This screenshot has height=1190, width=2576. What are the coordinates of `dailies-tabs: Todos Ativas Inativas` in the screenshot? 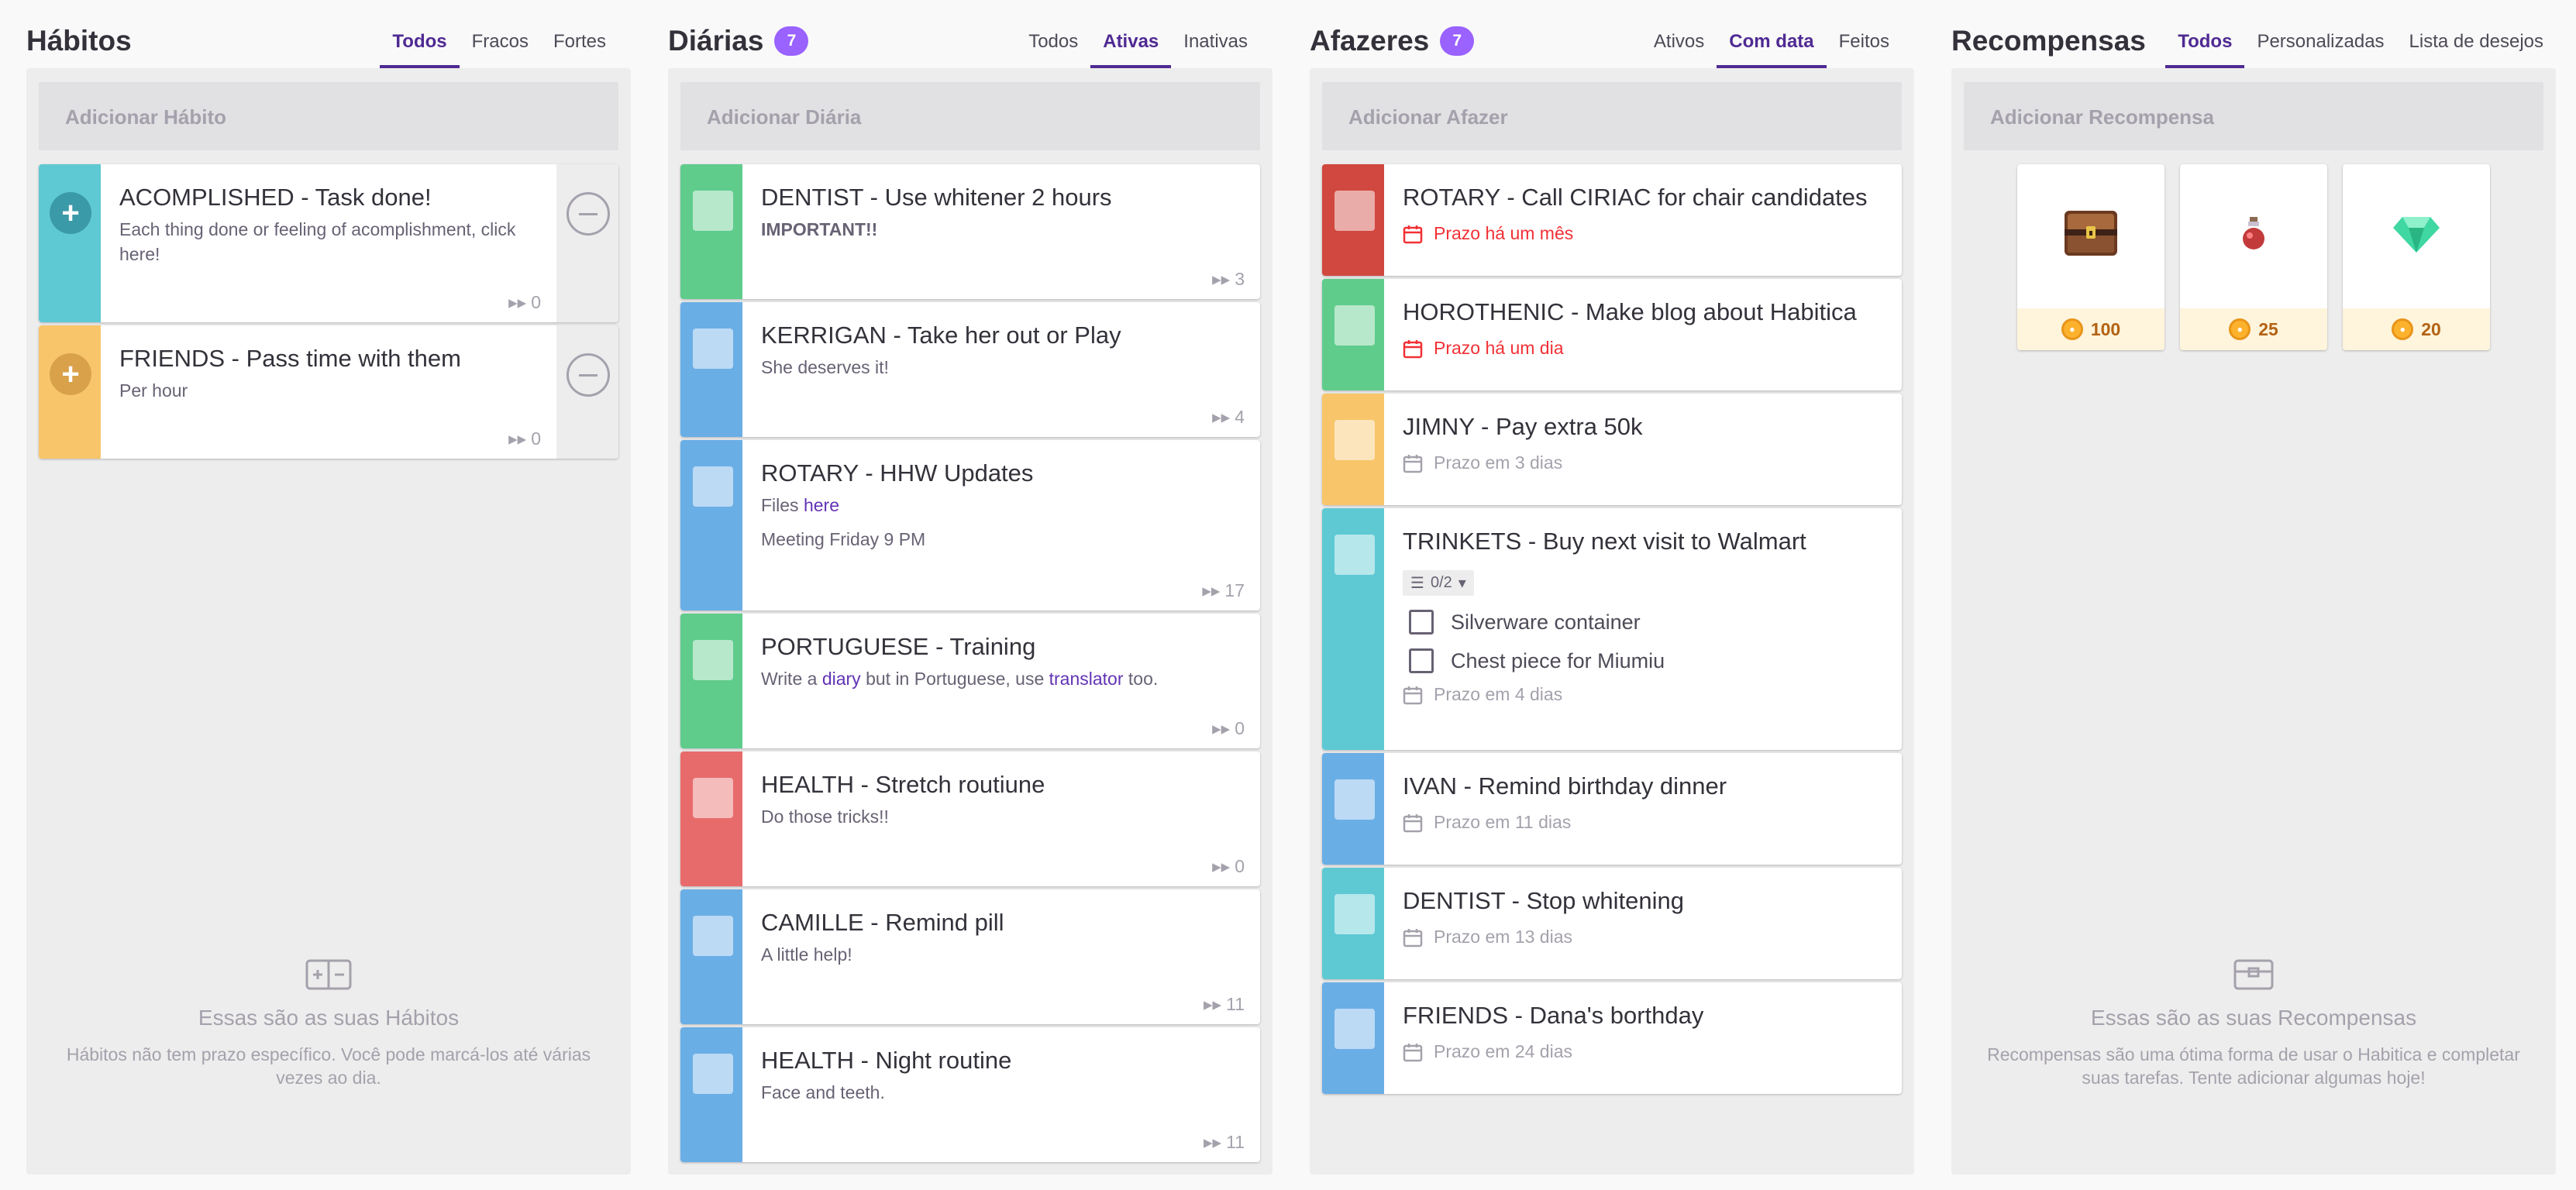 It's located at (1138, 45).